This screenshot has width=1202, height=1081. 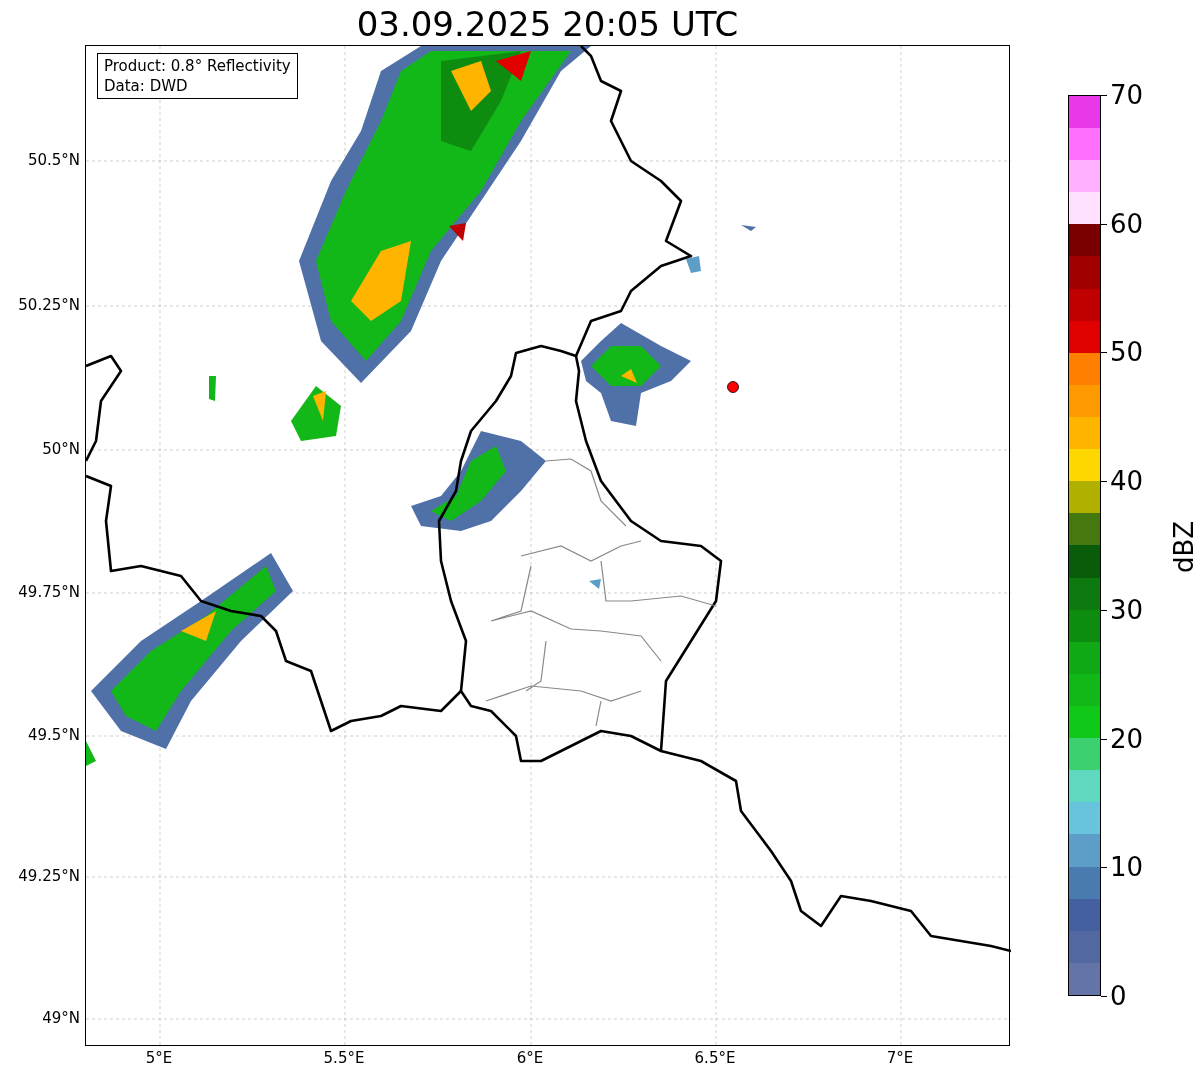 I want to click on longitude-label: 5.5°E, so click(x=344, y=1058).